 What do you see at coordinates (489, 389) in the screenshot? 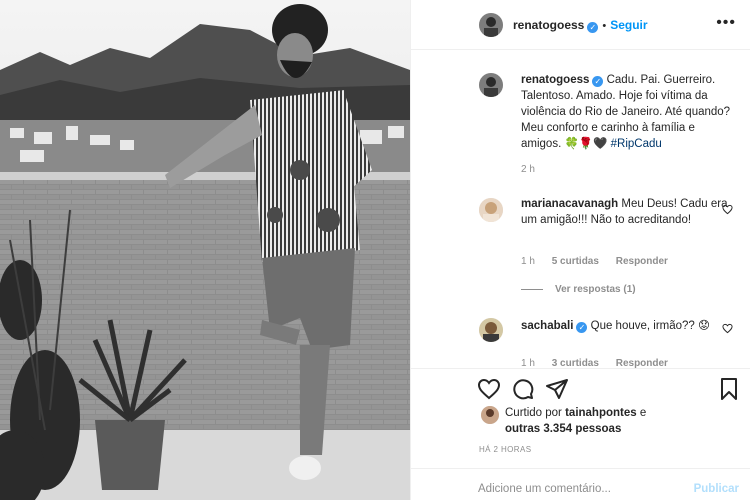
I see `heart-icon` at bounding box center [489, 389].